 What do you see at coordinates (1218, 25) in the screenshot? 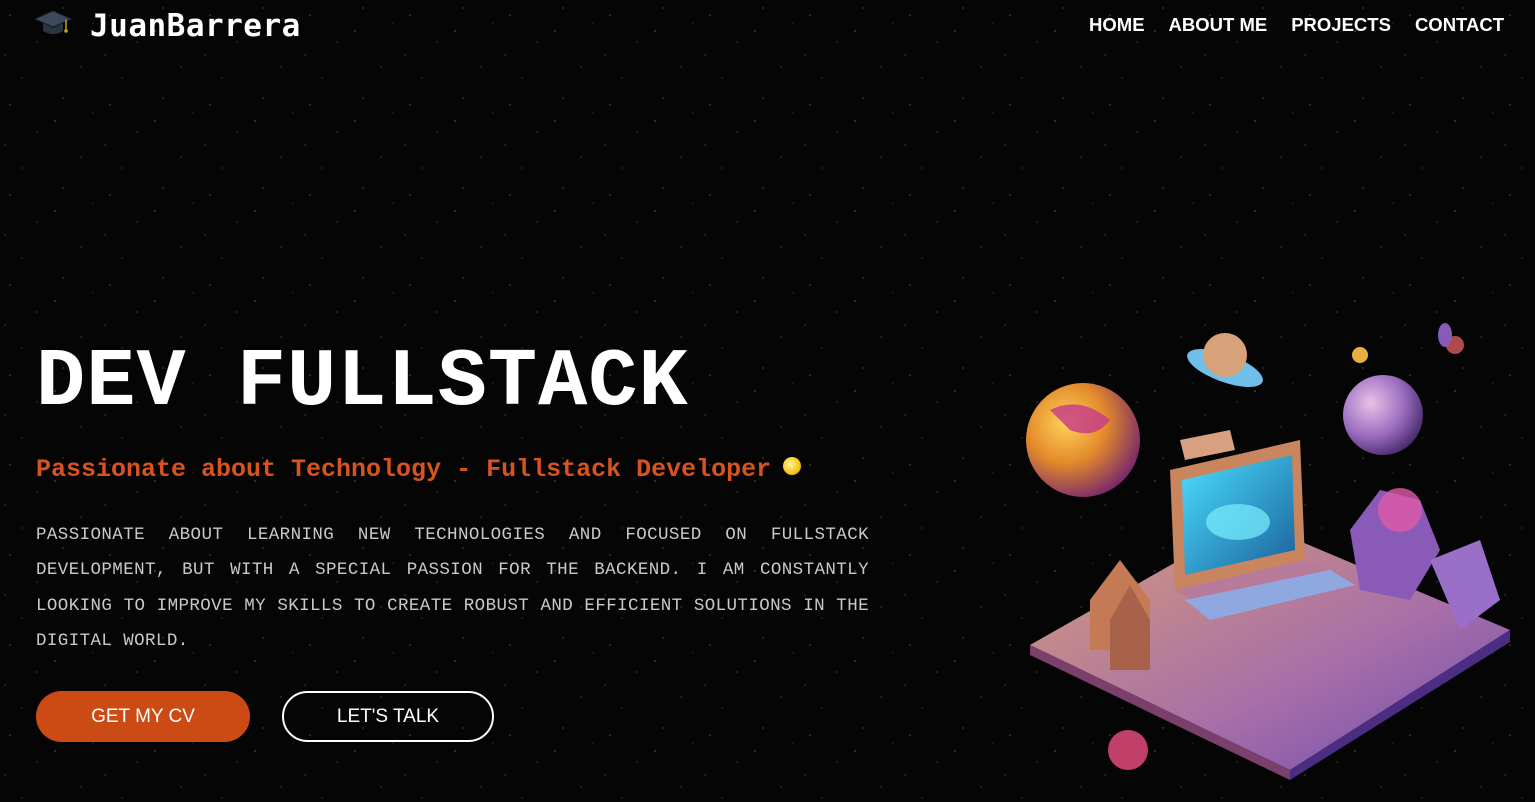
I see `nav-about-me: ABOUT ME` at bounding box center [1218, 25].